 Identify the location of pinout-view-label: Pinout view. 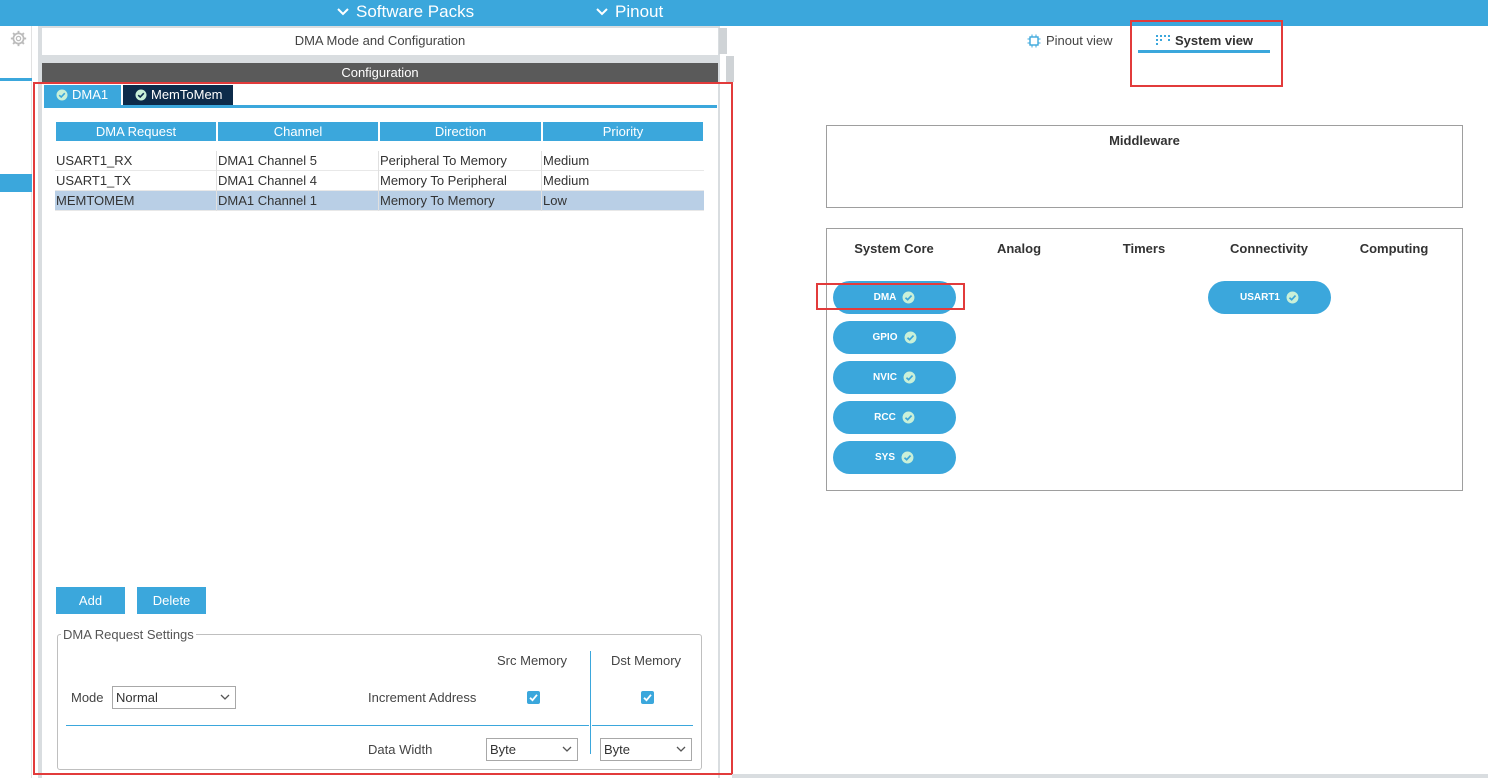
(1079, 40).